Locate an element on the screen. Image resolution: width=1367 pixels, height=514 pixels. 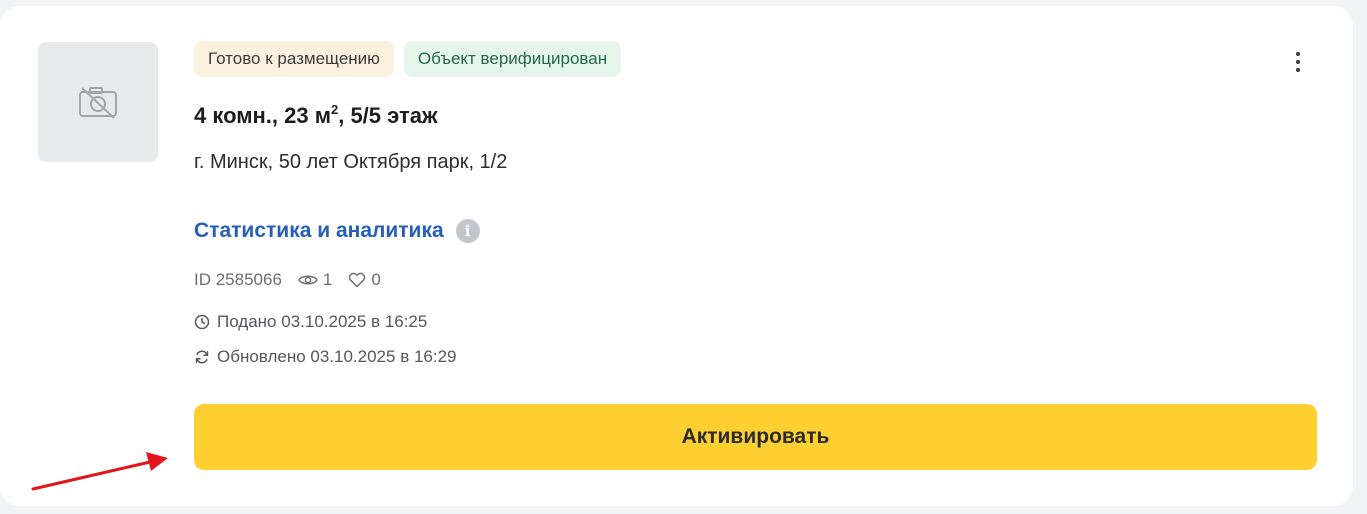
stats-analytics-link: Статистика и аналитика i is located at coordinates (337, 231).